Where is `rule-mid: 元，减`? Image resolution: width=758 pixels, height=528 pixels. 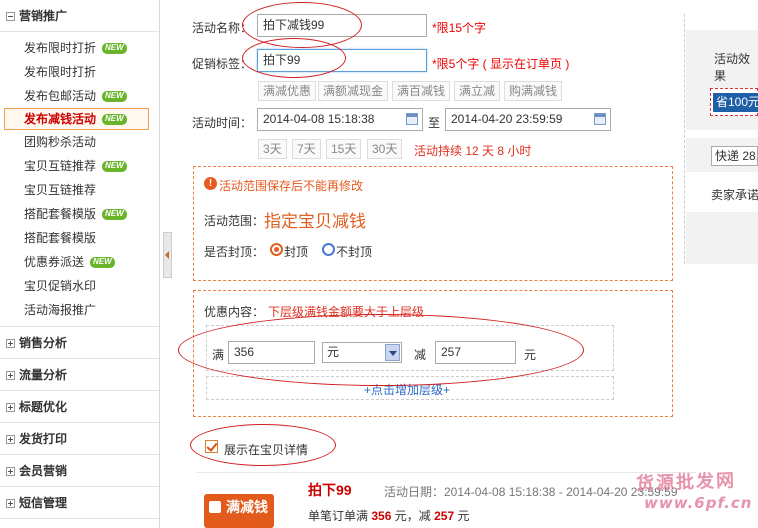
rule-mid: 元，减 is located at coordinates (412, 516).